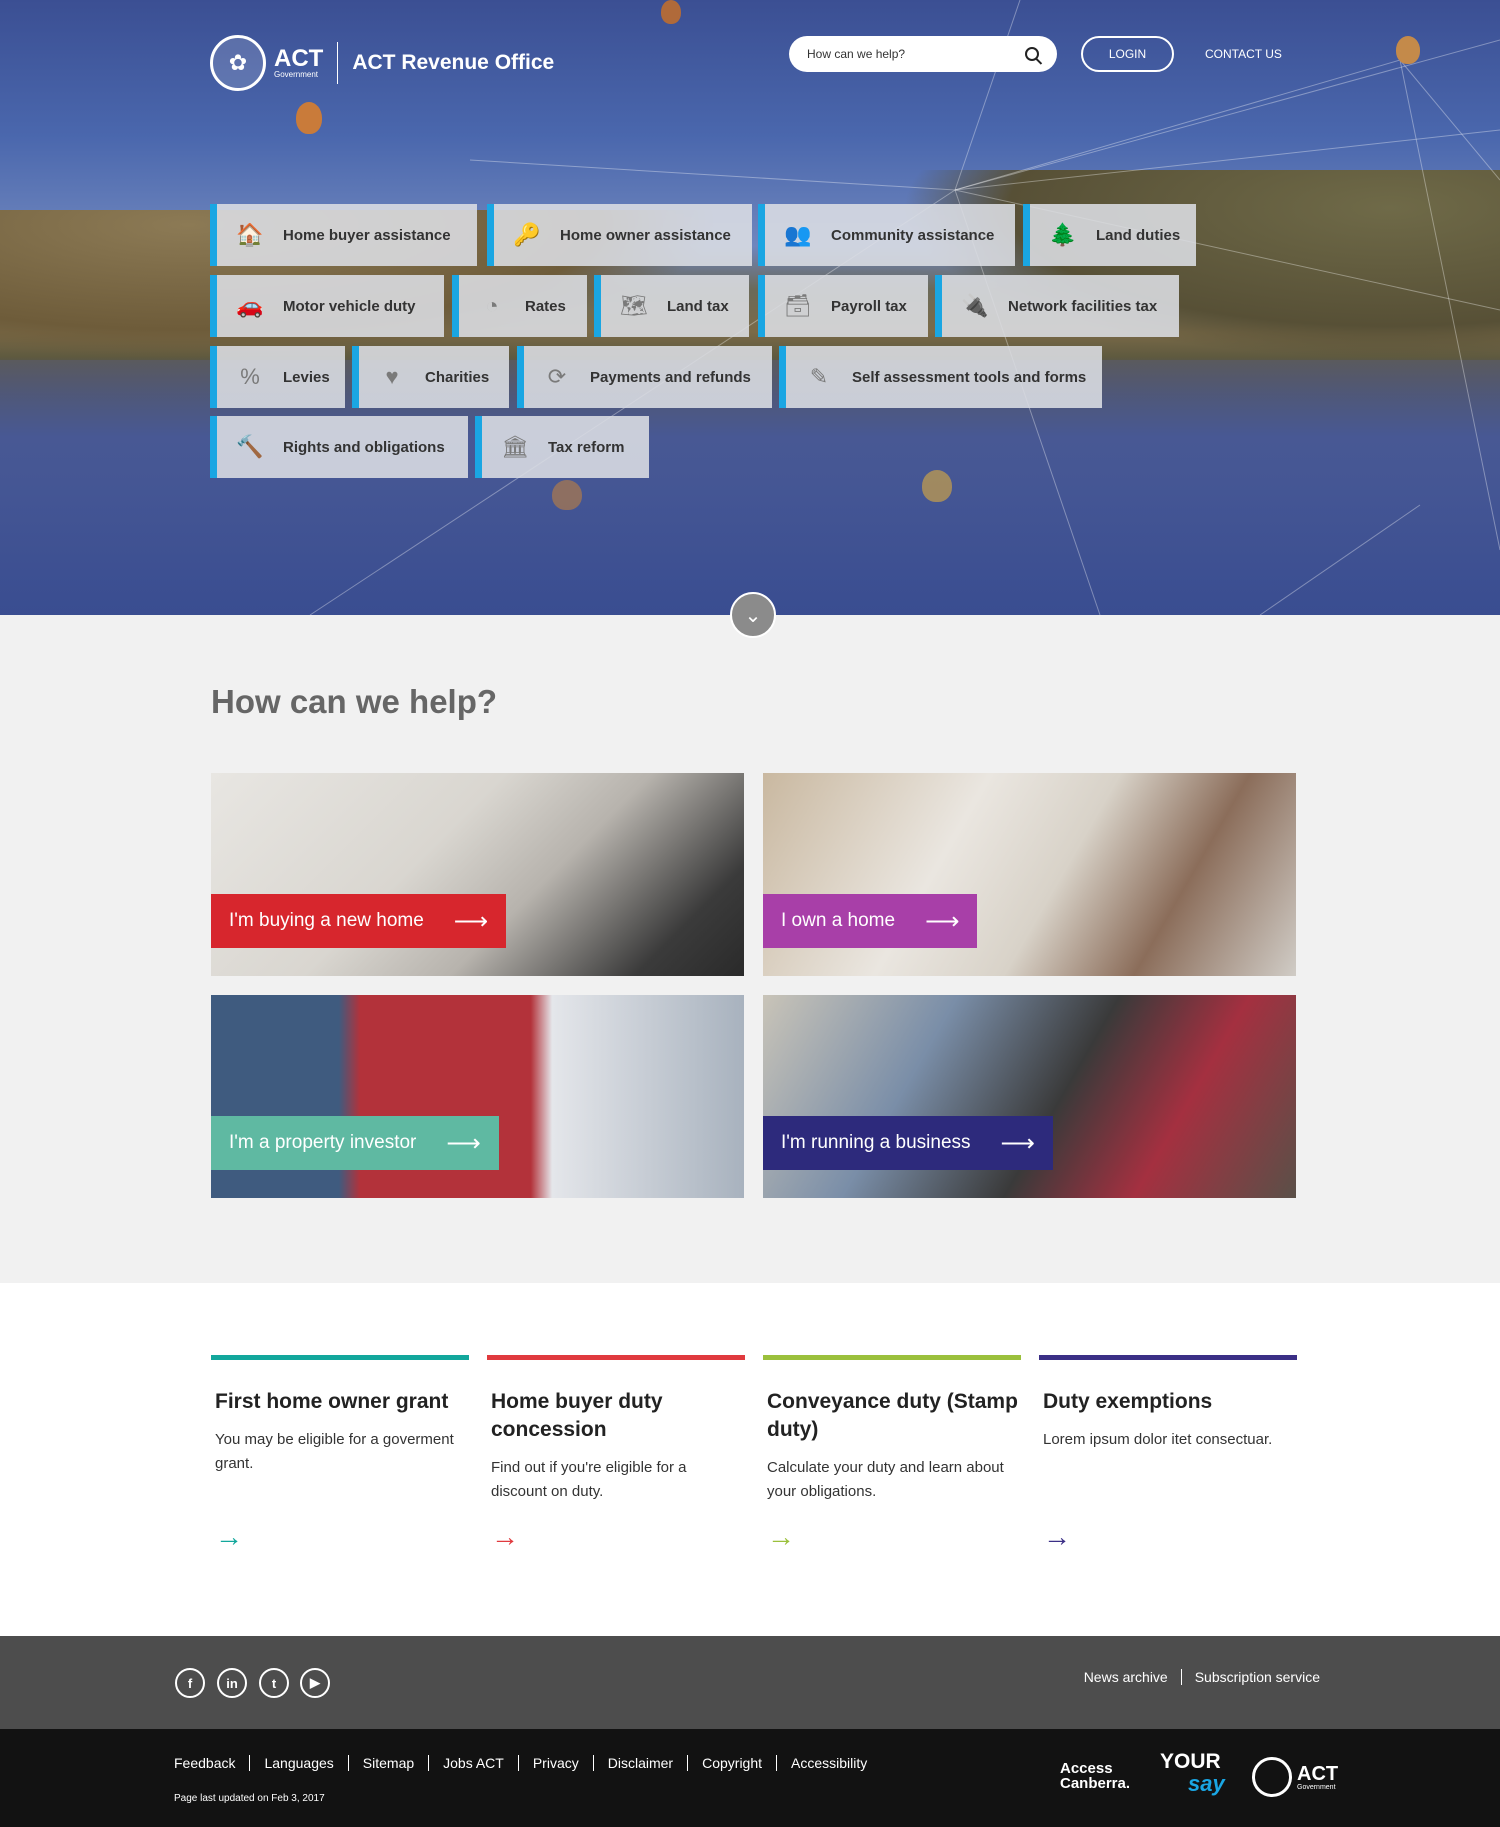 The width and height of the screenshot is (1500, 1827). I want to click on tile-land-duties: 🌲 Land duties, so click(1109, 235).